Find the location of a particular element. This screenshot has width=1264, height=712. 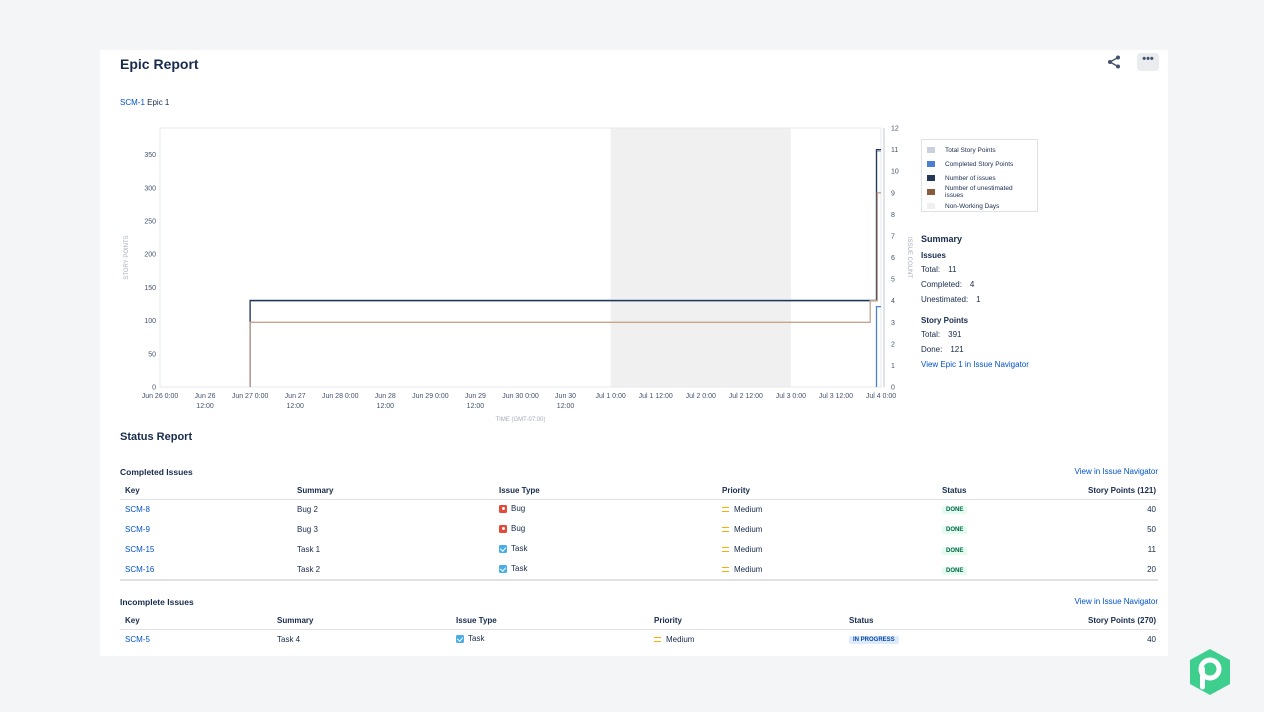

x-tick-label: Jul 3 12:00 is located at coordinates (836, 396).